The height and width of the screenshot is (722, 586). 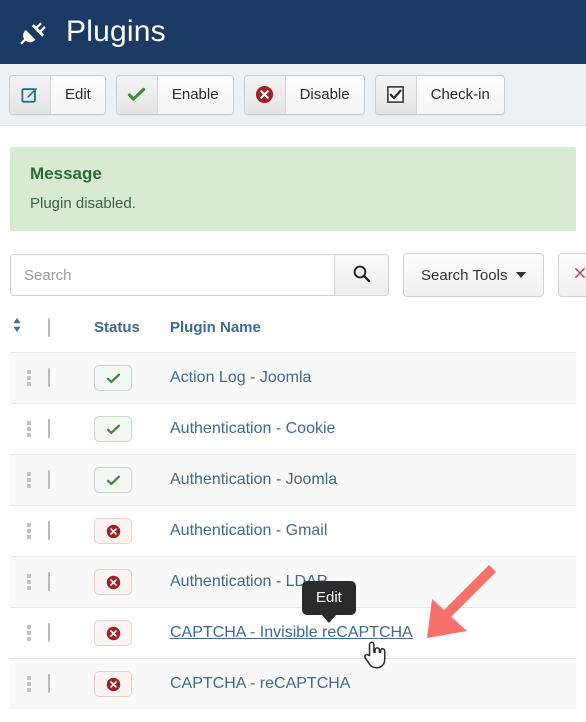 What do you see at coordinates (30, 94) in the screenshot?
I see `pencil-square-icon` at bounding box center [30, 94].